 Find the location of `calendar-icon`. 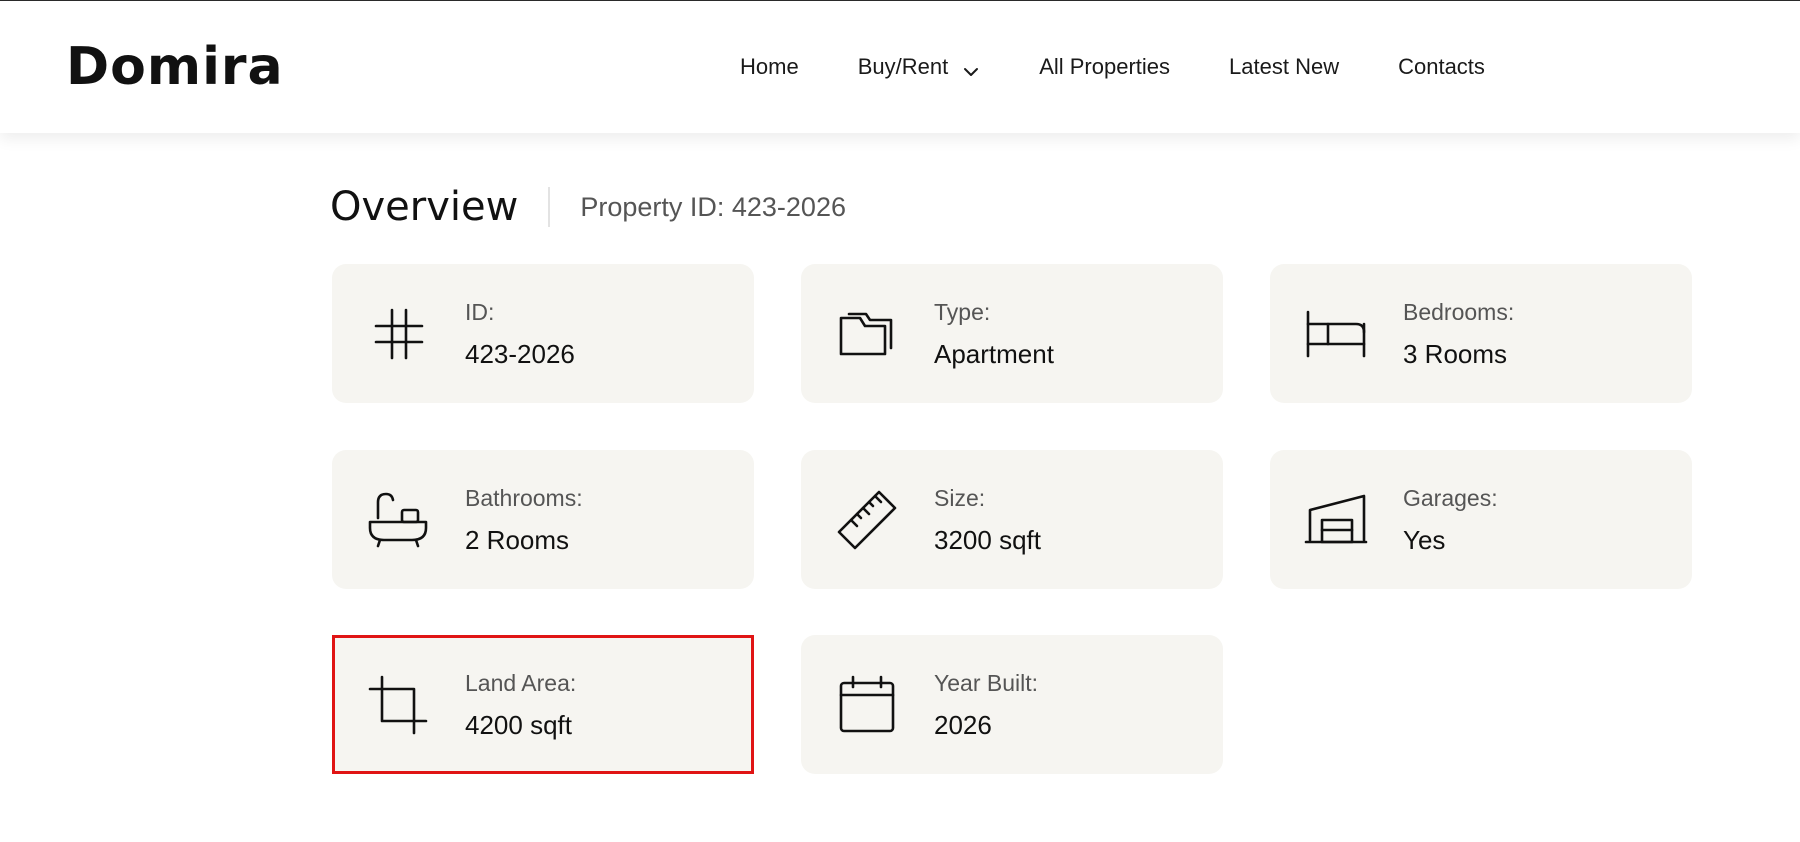

calendar-icon is located at coordinates (867, 705).